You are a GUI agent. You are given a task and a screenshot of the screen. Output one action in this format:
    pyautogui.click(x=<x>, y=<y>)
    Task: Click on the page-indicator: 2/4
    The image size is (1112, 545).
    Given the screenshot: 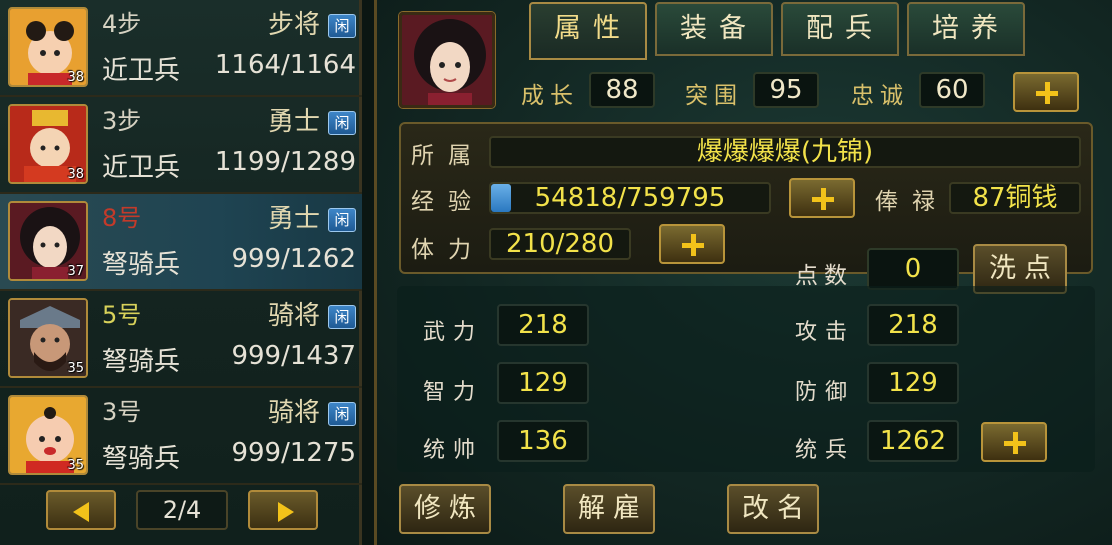 What is the action you would take?
    pyautogui.click(x=182, y=510)
    